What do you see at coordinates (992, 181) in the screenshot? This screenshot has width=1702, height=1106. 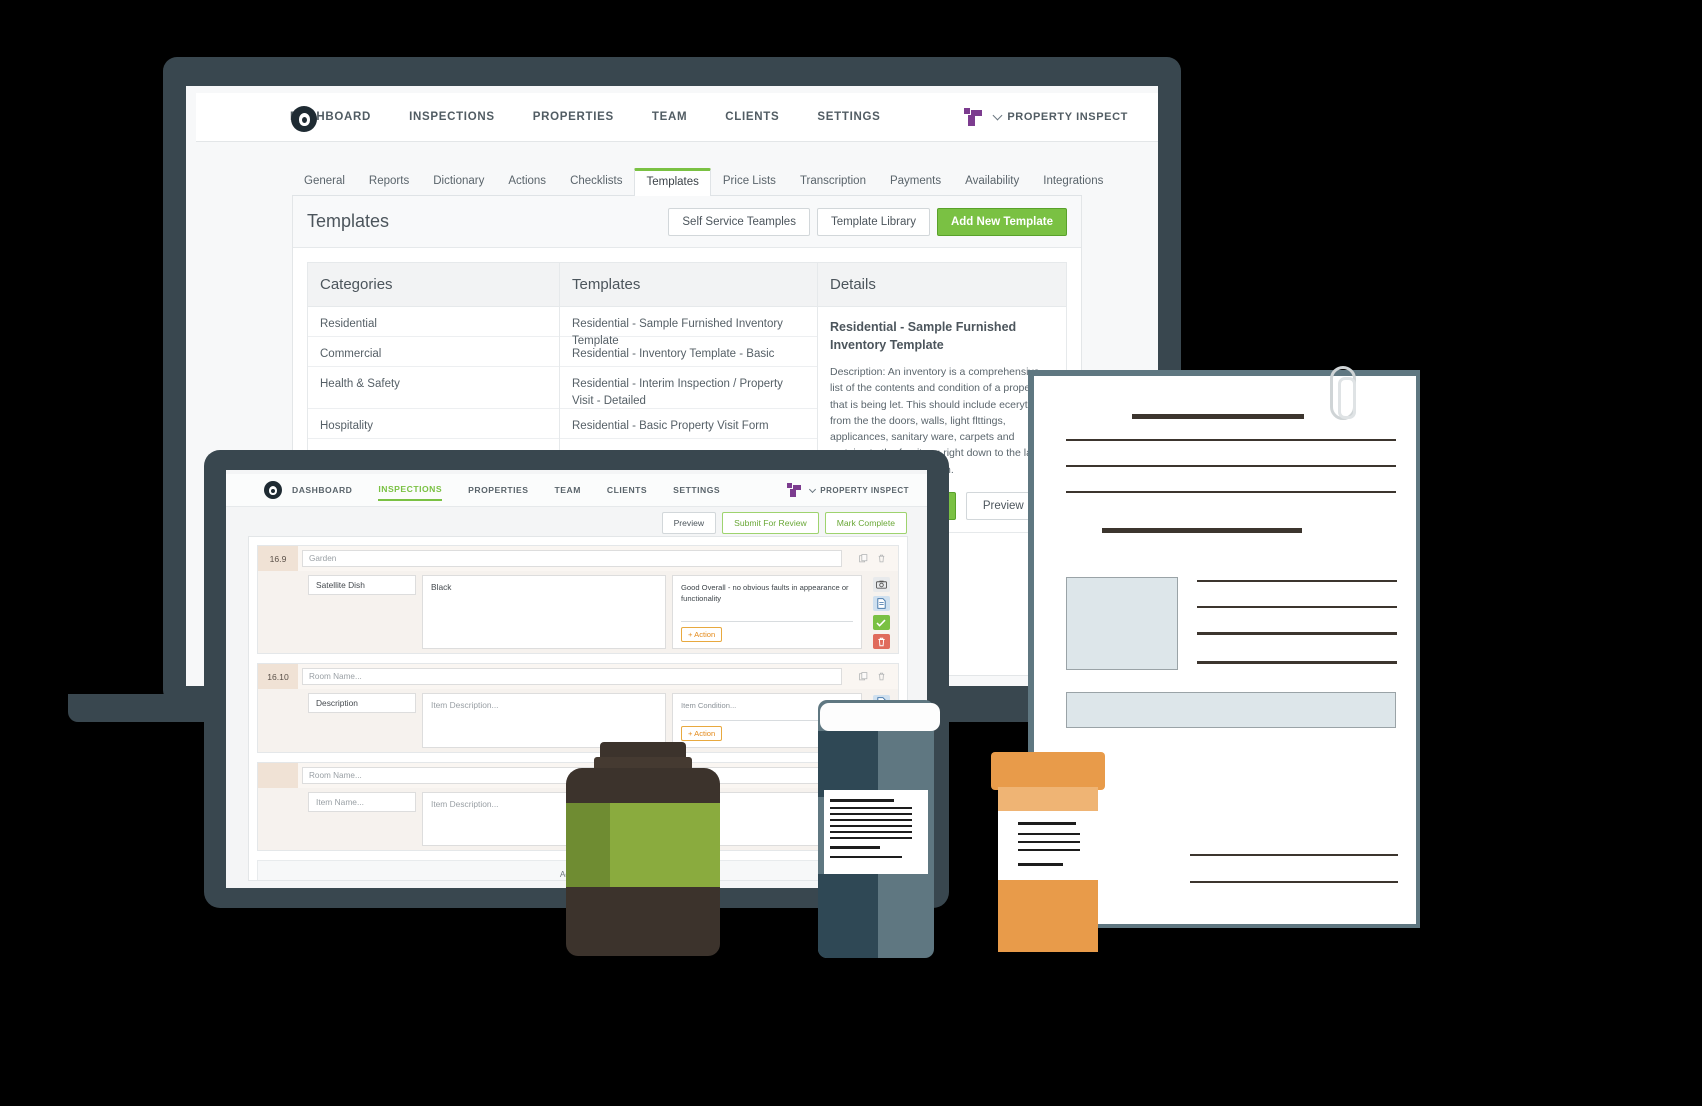 I see `tab-availability: Availability` at bounding box center [992, 181].